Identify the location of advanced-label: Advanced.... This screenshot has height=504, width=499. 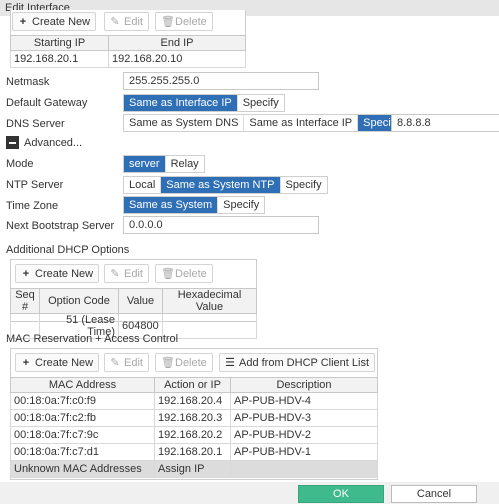
(53, 142).